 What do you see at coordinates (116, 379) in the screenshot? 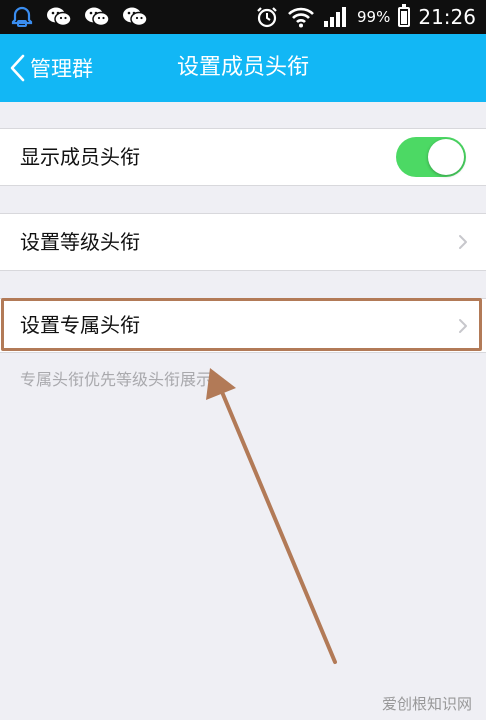
I see `exclusive-title-footnote: 专属头衔优先等级头衔展示` at bounding box center [116, 379].